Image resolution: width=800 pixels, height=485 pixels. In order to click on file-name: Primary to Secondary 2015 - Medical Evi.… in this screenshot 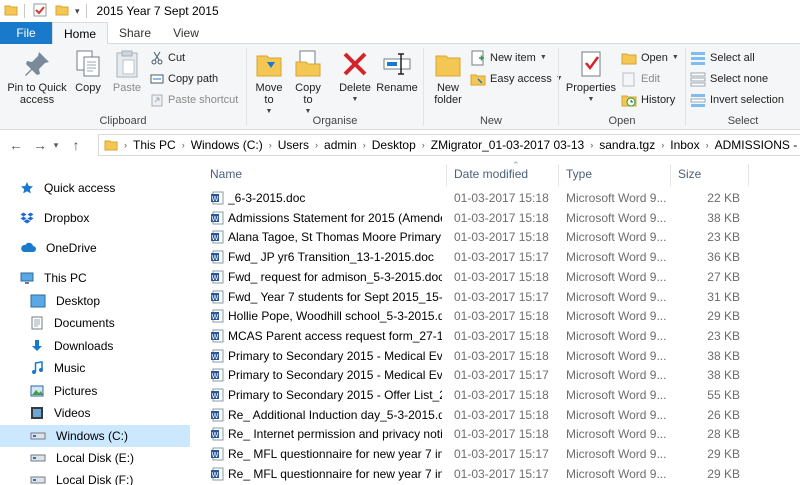, I will do `click(335, 375)`.